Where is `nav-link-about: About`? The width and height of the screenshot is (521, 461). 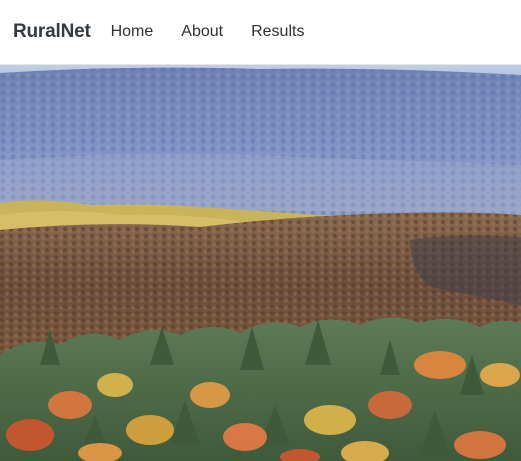
nav-link-about: About is located at coordinates (202, 32).